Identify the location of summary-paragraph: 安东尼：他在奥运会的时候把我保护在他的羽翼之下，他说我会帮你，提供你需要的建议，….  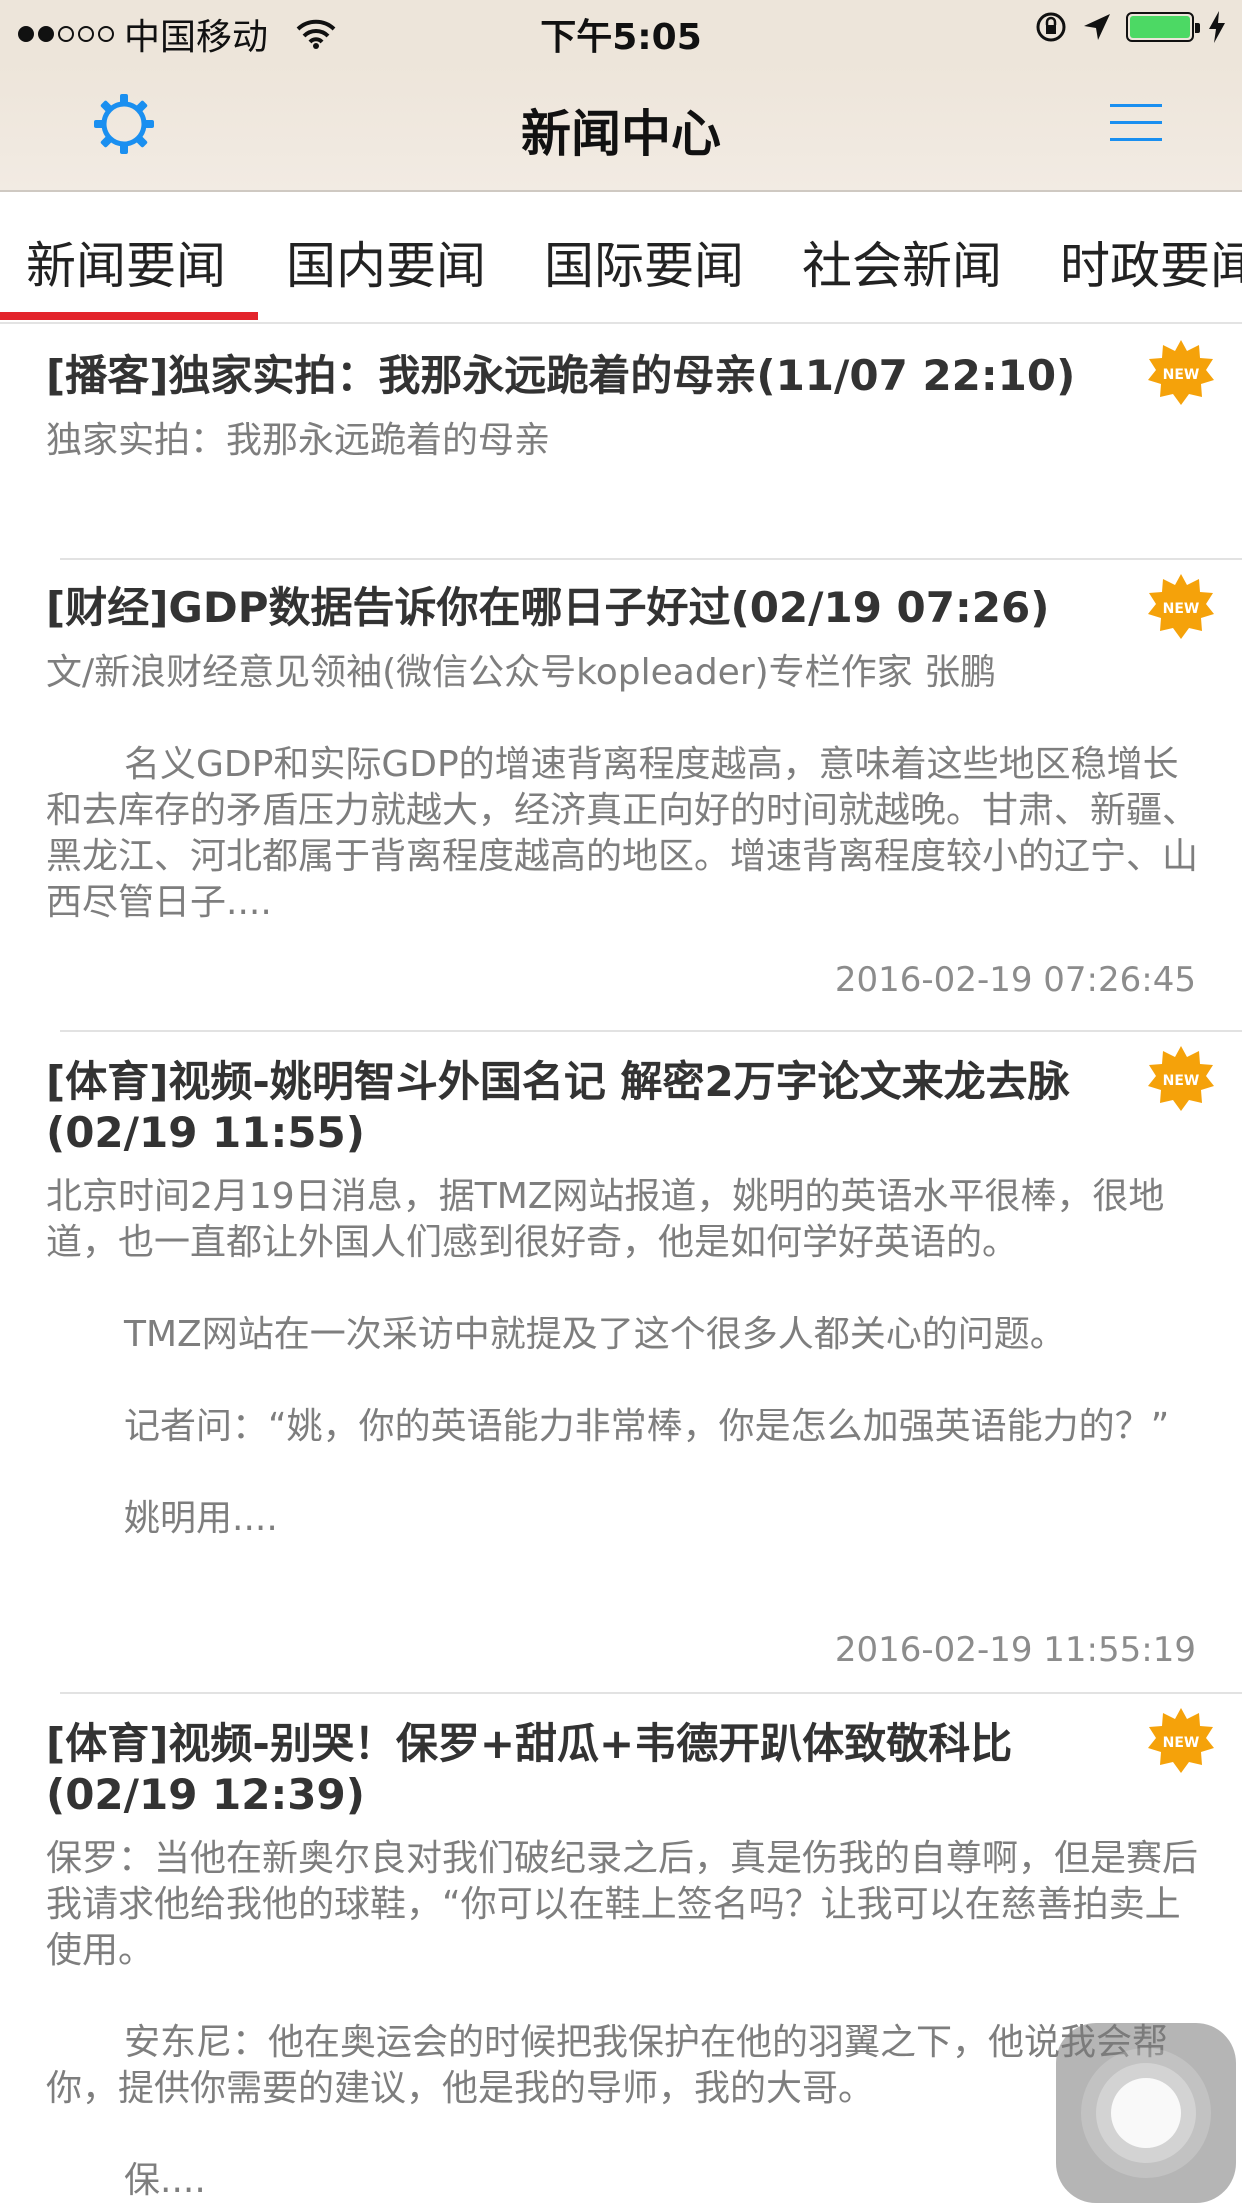
(607, 2065).